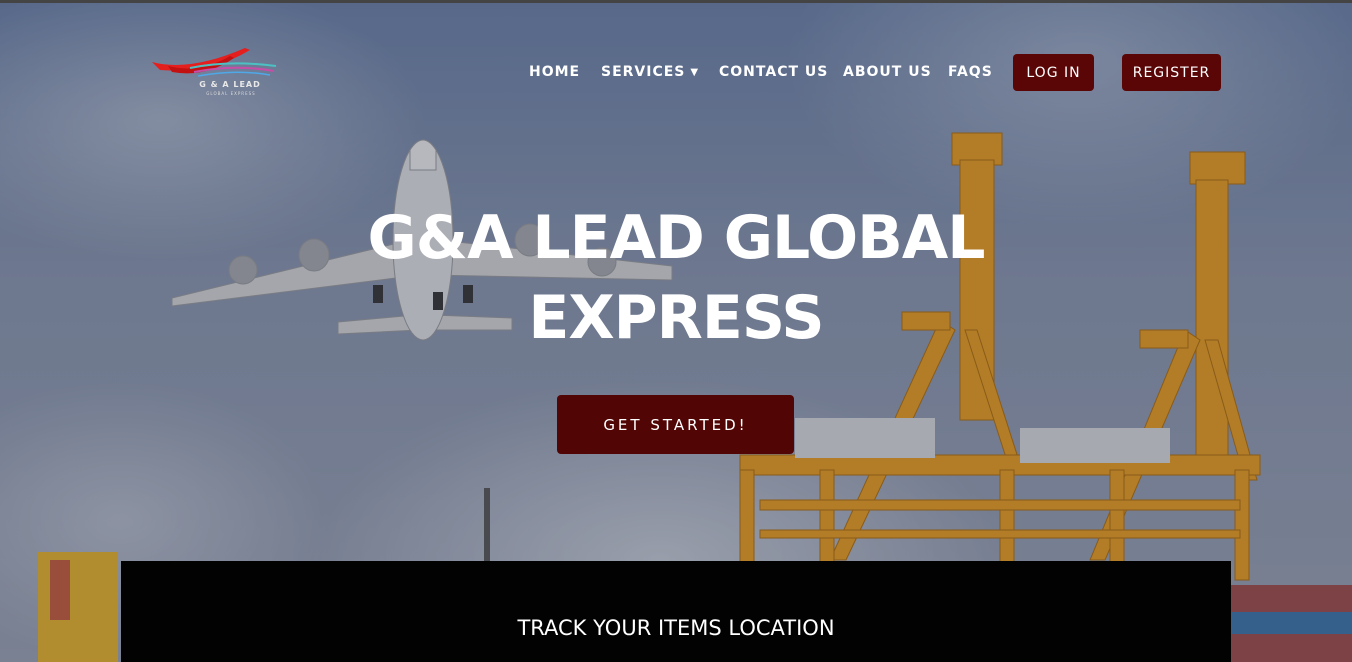 Image resolution: width=1352 pixels, height=662 pixels. I want to click on chevron-down-icon: ▼, so click(695, 72).